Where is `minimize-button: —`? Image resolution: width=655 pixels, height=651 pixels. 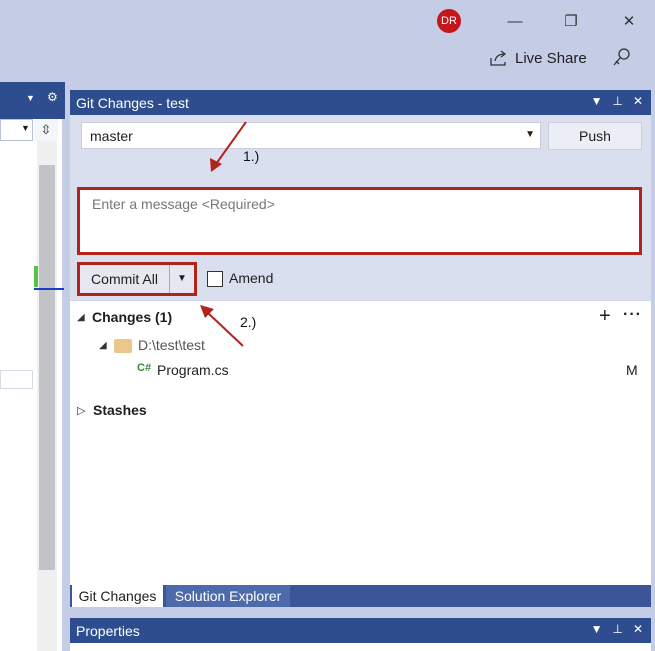 minimize-button: — is located at coordinates (515, 22).